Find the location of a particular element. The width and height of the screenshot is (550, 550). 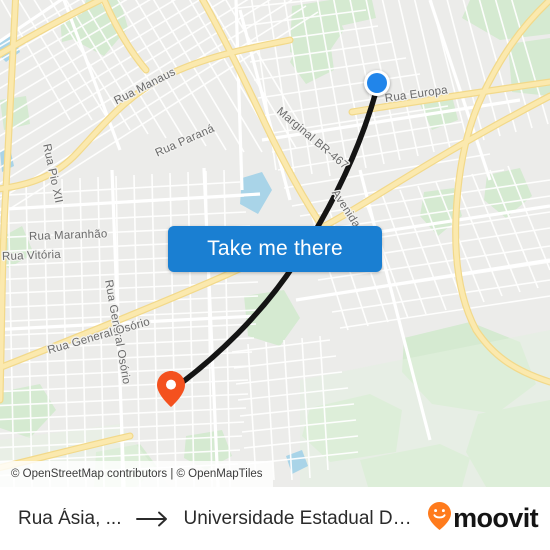

arrow-right-icon is located at coordinates (152, 519).